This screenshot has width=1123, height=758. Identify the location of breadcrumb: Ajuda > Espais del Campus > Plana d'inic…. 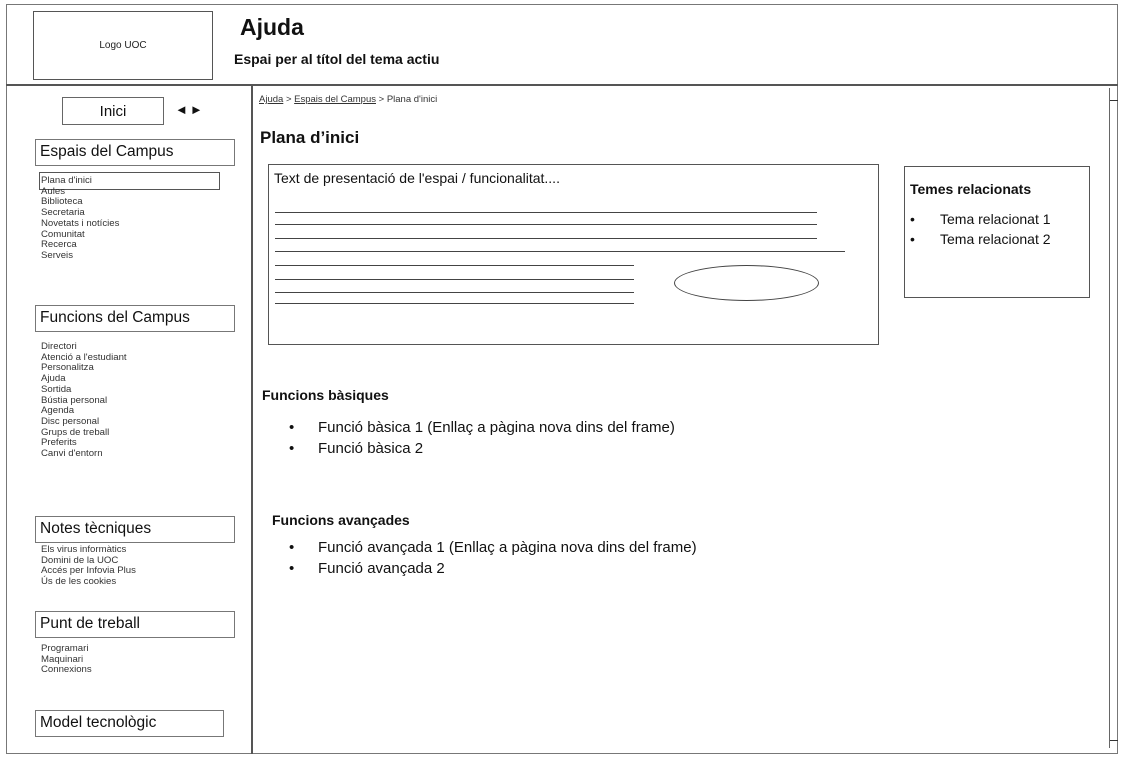
(348, 99).